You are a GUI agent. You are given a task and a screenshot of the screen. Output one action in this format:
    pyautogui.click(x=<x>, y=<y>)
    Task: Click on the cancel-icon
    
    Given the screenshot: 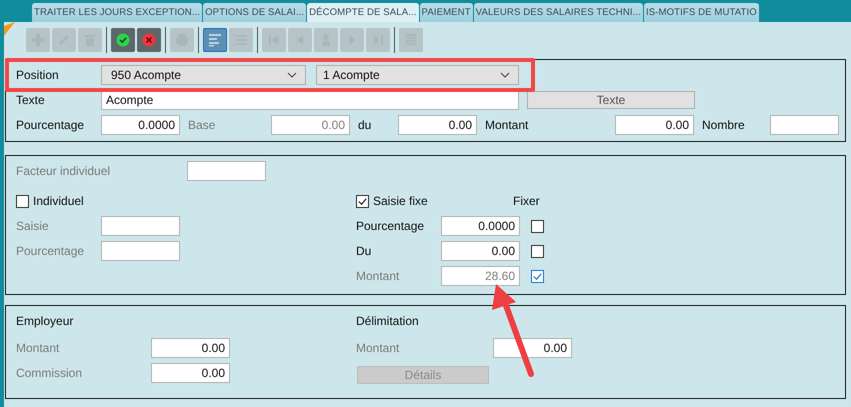 What is the action you would take?
    pyautogui.click(x=149, y=40)
    